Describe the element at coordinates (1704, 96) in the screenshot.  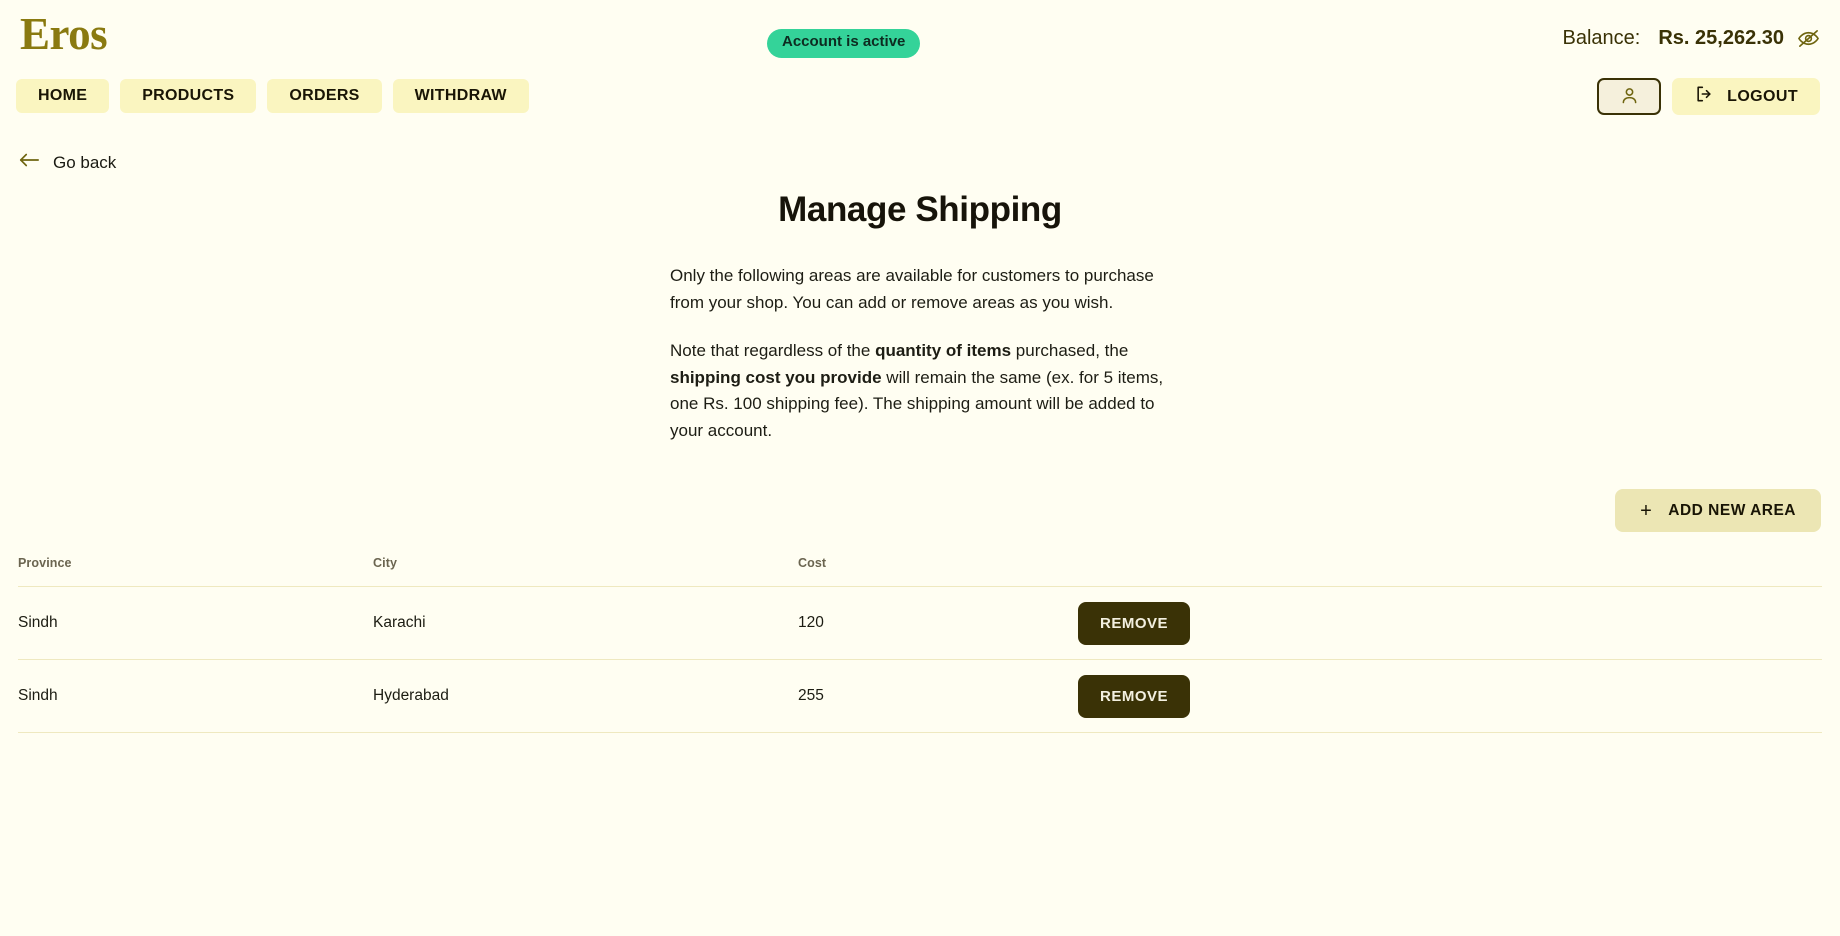
I see `logout-icon` at that location.